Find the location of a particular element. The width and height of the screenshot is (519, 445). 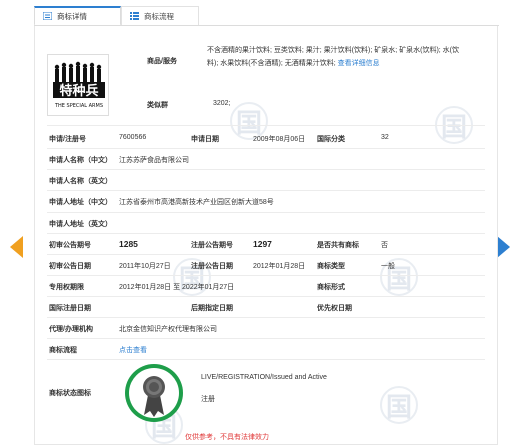

prev-arrow-icon is located at coordinates (16, 247).